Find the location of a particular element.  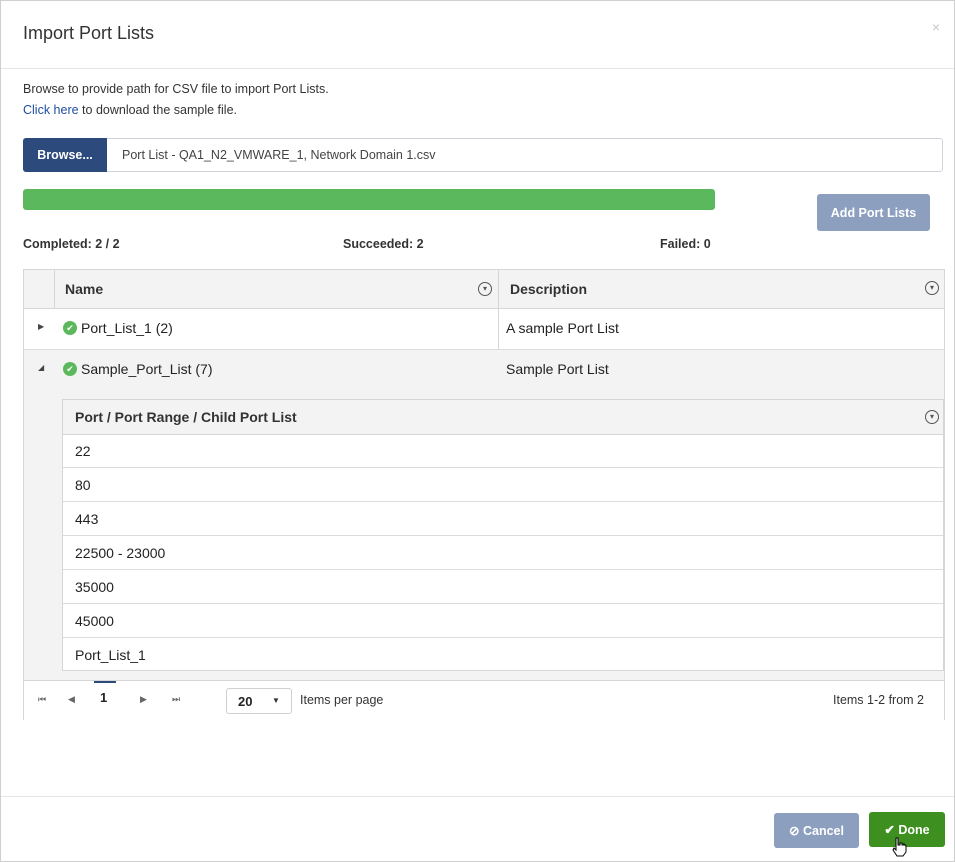

row-name: Sample_Port_List (7) is located at coordinates (147, 369).